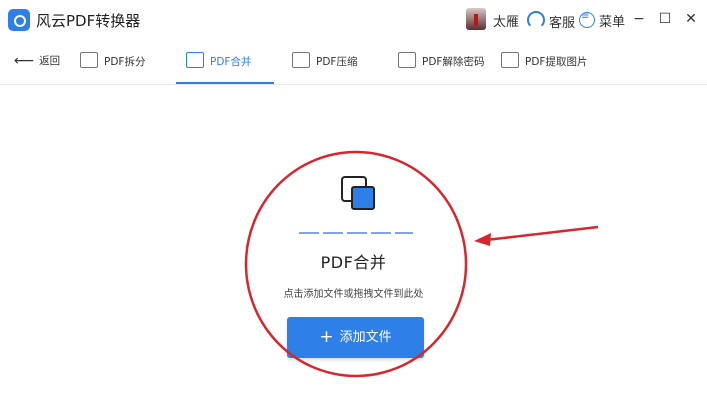  Describe the element at coordinates (482, 239) in the screenshot. I see `annotation-arrow-head` at that location.